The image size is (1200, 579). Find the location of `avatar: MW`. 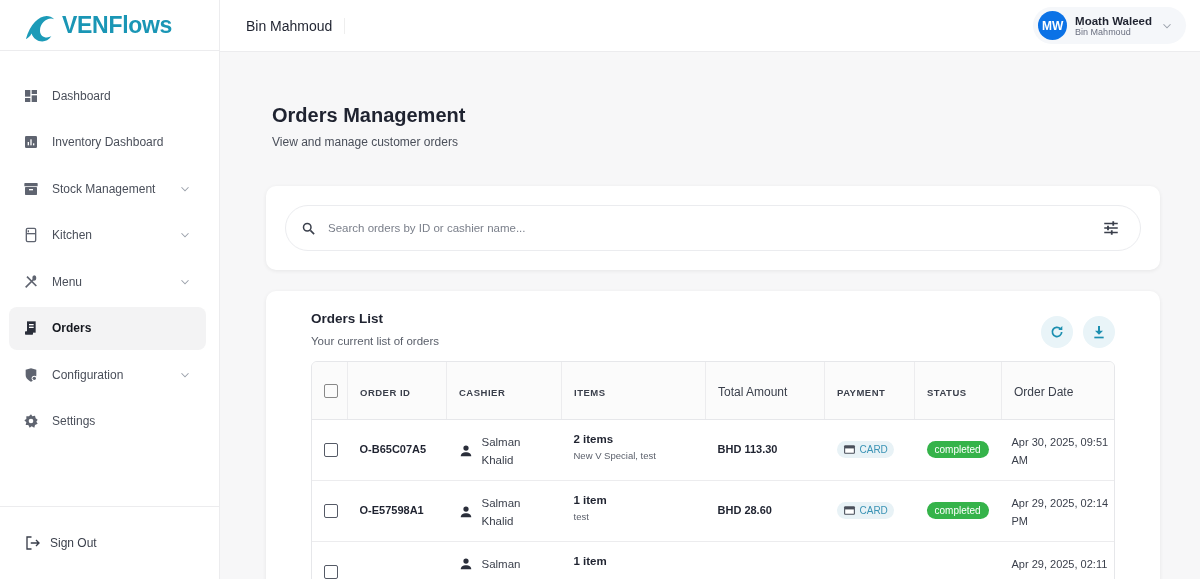

avatar: MW is located at coordinates (1053, 25).